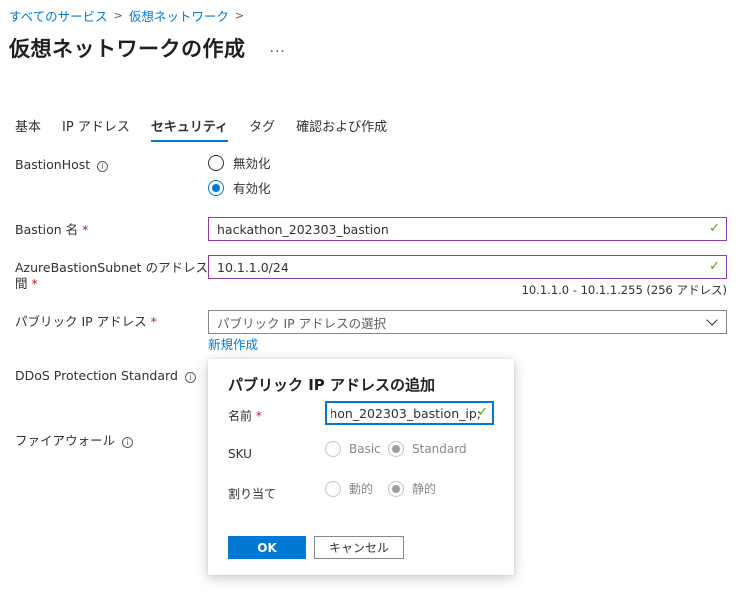 This screenshot has height=599, width=745. Describe the element at coordinates (365, 449) in the screenshot. I see `sku-basic-label: Basic` at that location.